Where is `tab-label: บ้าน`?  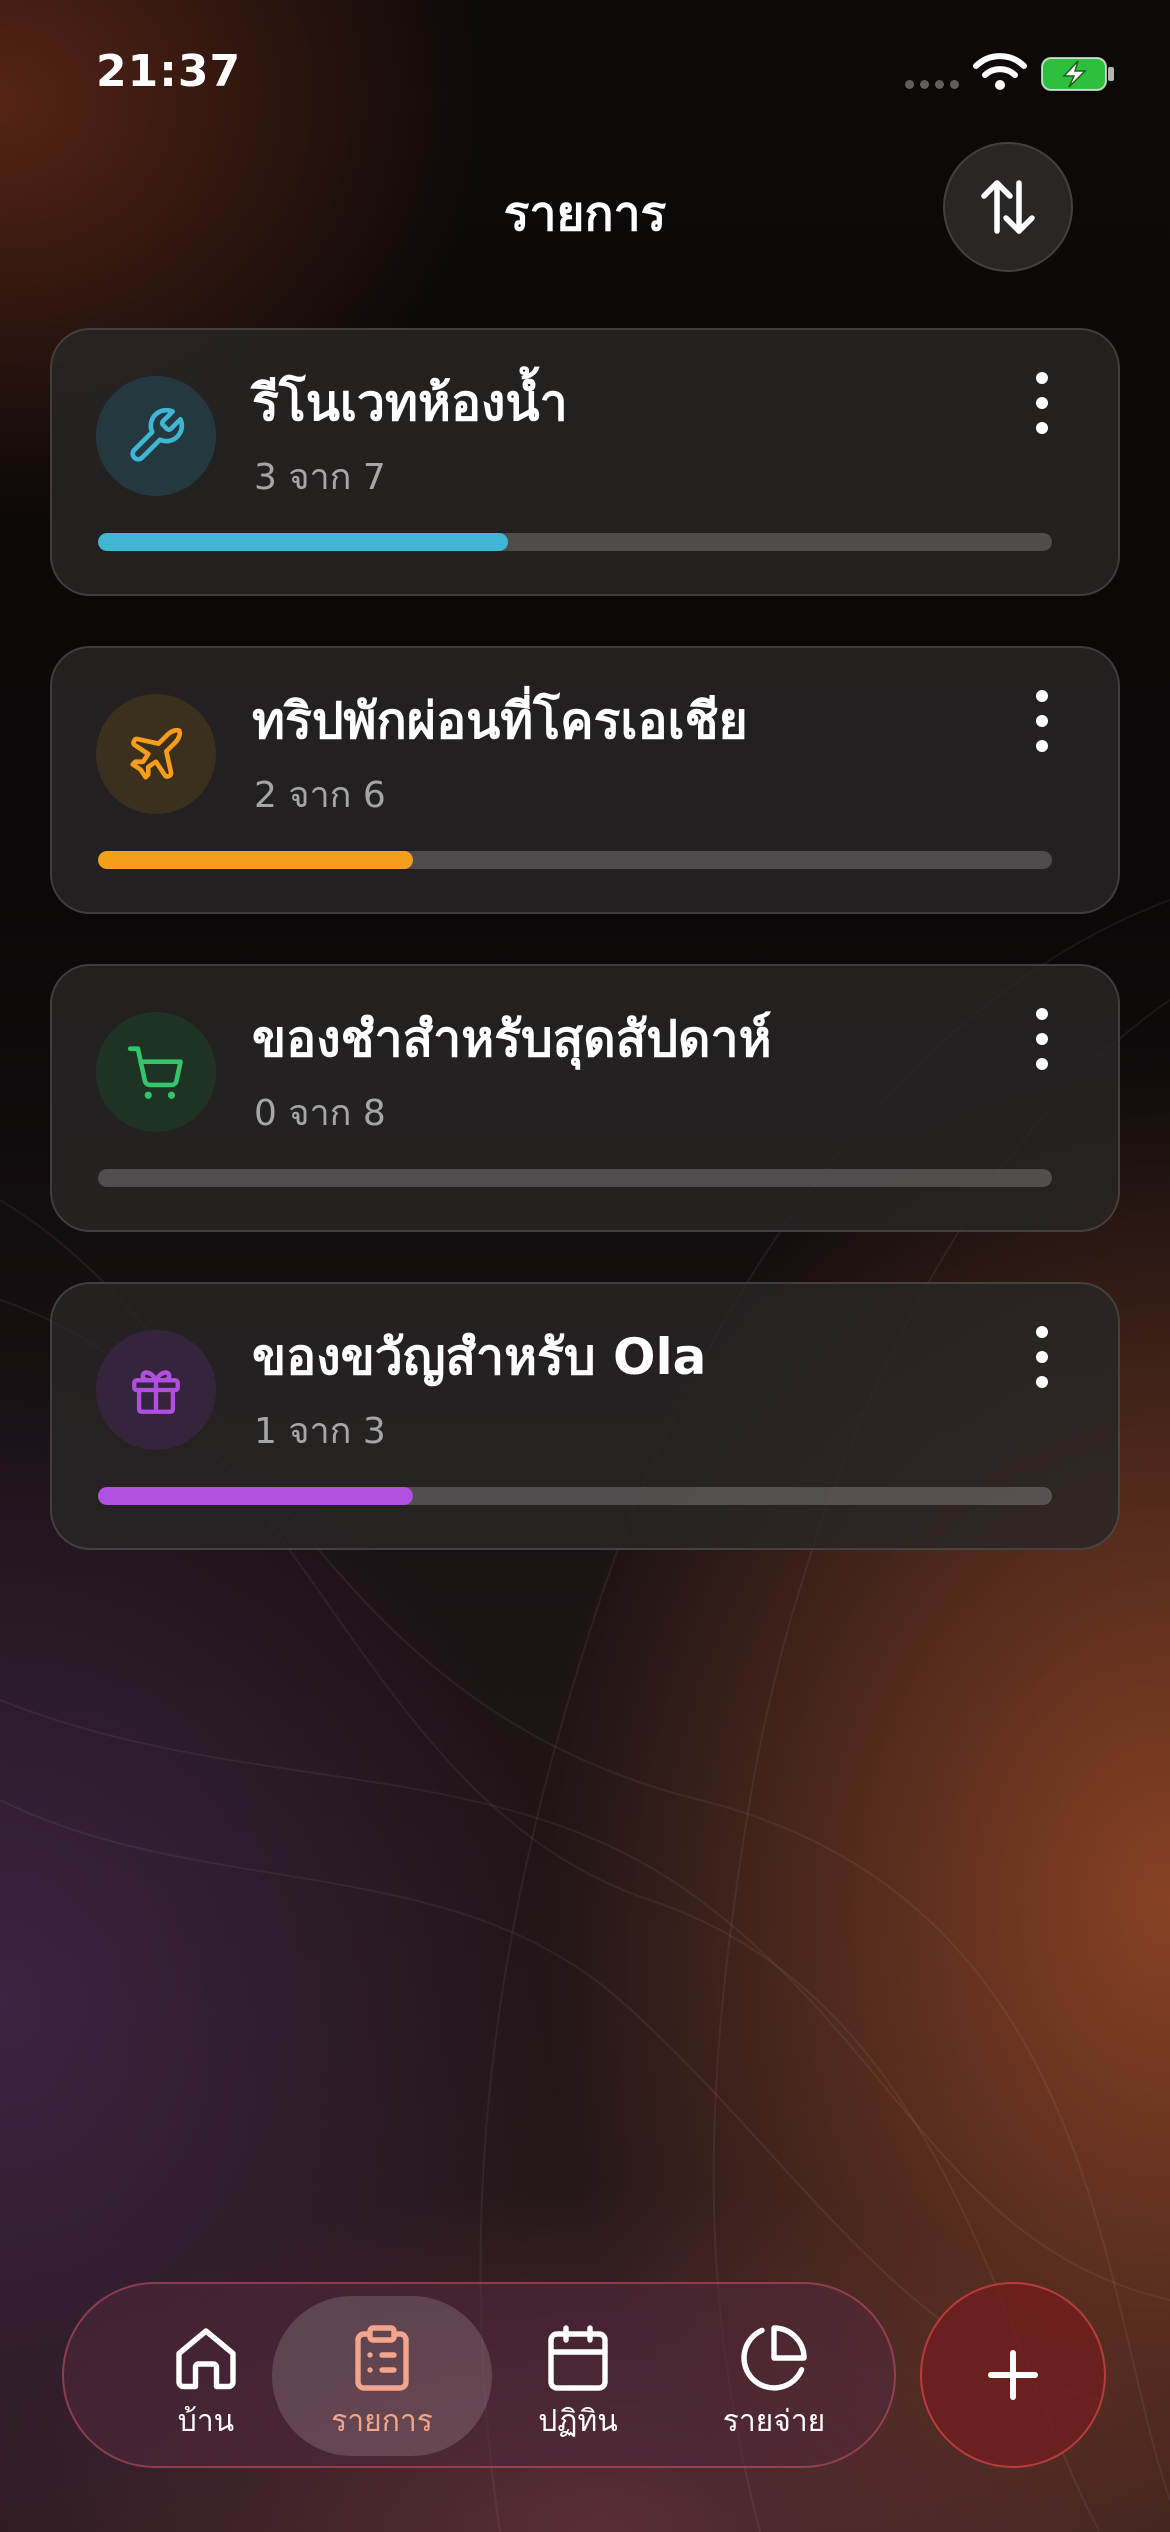 tab-label: บ้าน is located at coordinates (206, 2421).